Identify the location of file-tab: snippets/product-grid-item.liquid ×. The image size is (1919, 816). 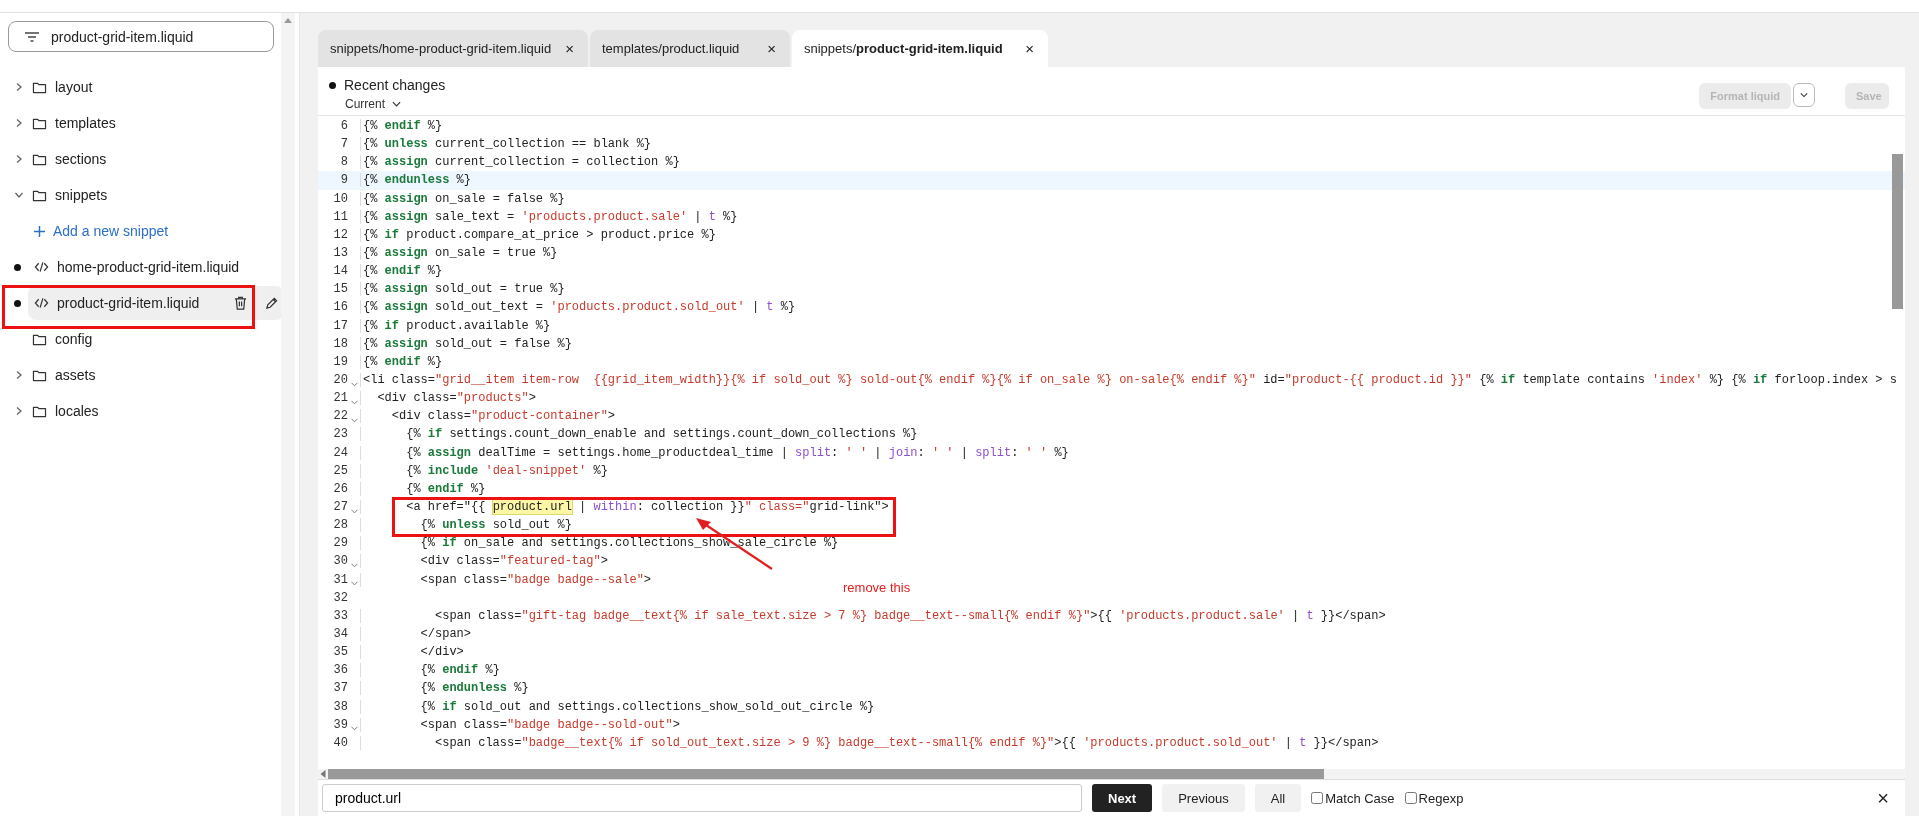
(920, 48).